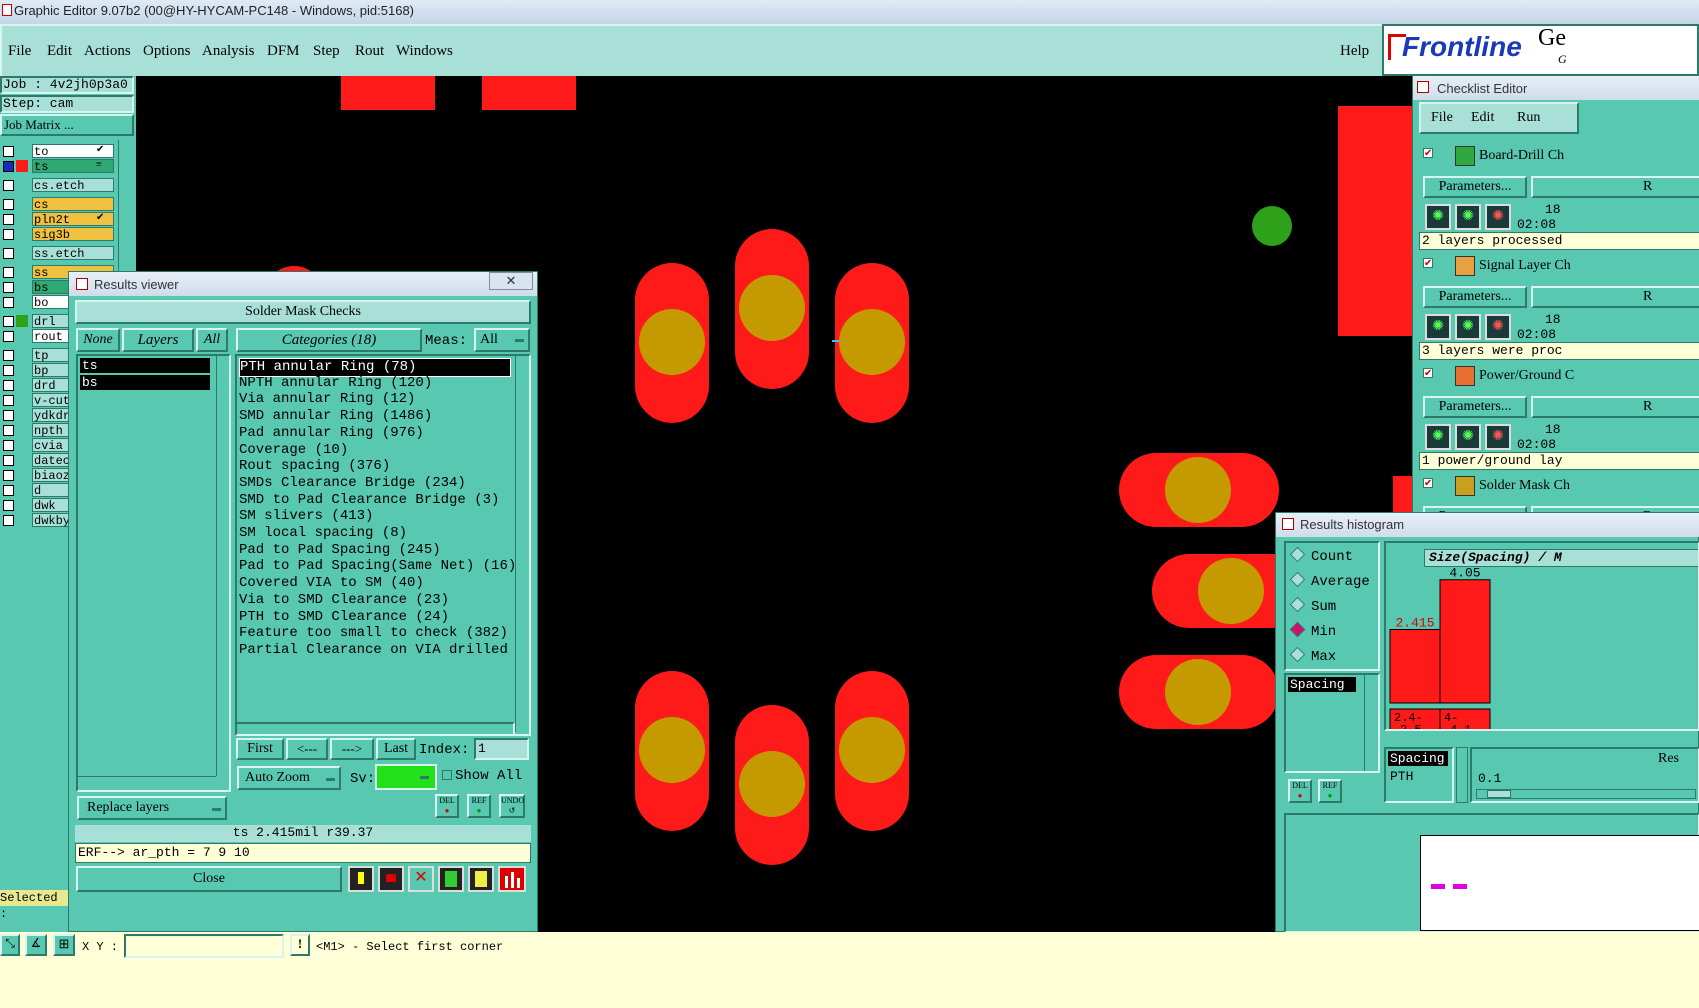 The height and width of the screenshot is (1008, 1699). Describe the element at coordinates (323, 533) in the screenshot. I see `category-item: SM local spacing (8)` at that location.